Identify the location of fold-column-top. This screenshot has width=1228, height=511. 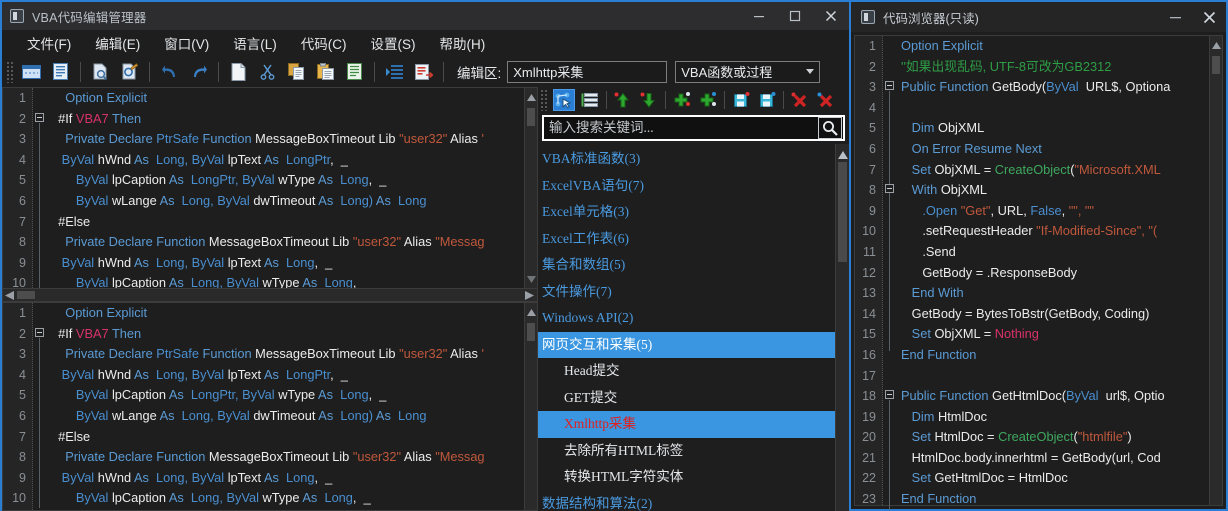
(40, 188).